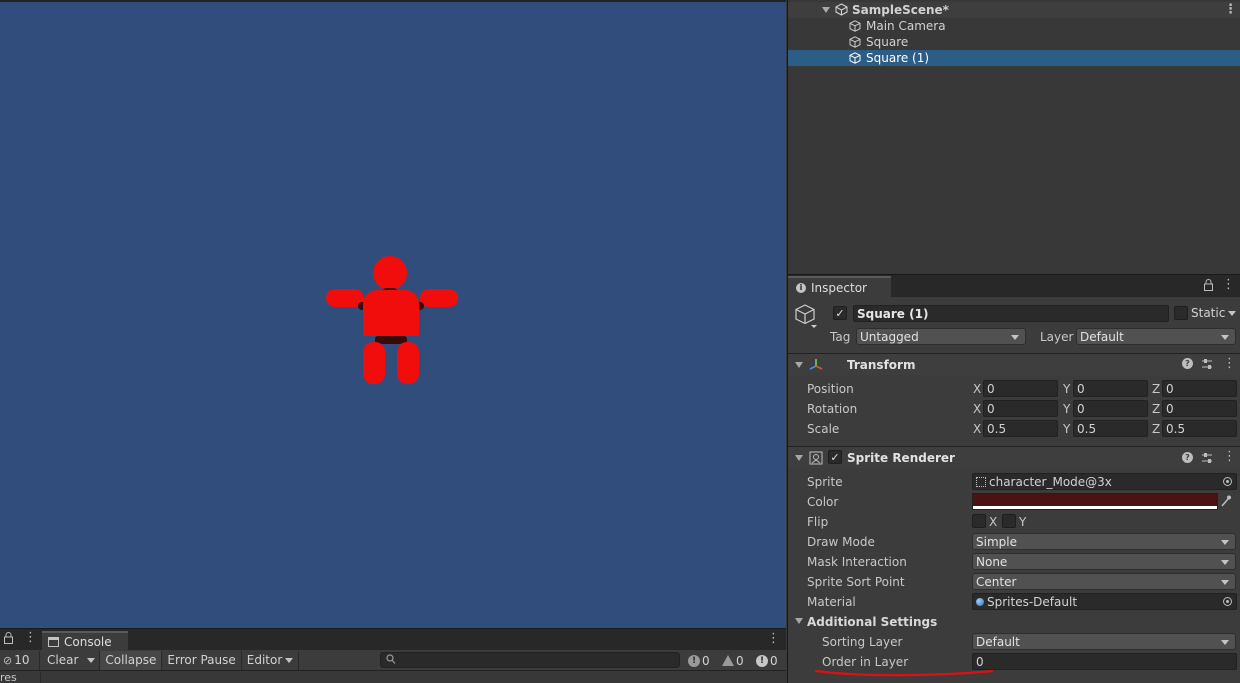 The width and height of the screenshot is (1240, 683). I want to click on mask-interaction-dropdown: None, so click(1104, 561).